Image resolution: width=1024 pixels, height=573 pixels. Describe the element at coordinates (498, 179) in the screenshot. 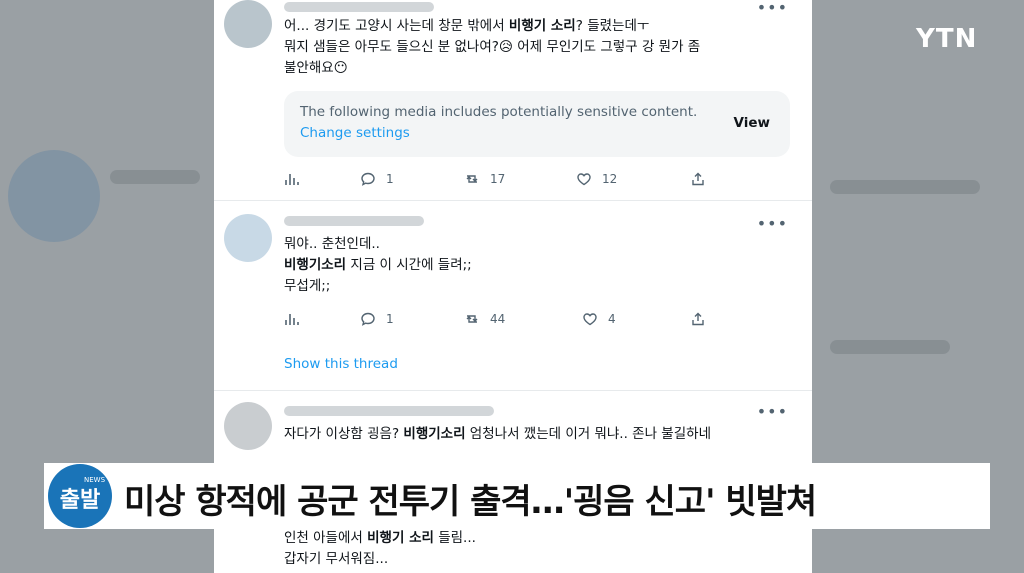

I see `retweet-count: 17` at that location.